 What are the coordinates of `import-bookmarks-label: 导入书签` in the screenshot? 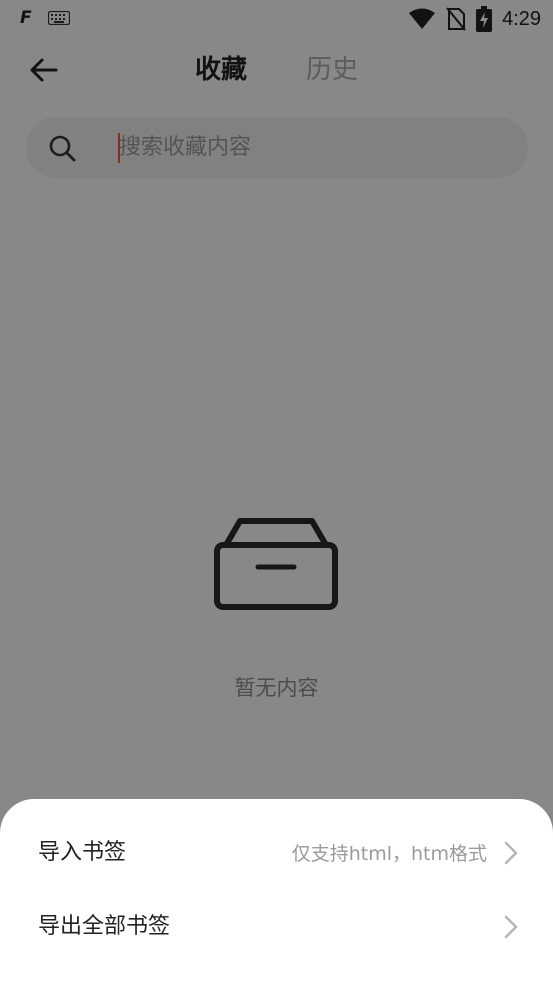 It's located at (82, 852).